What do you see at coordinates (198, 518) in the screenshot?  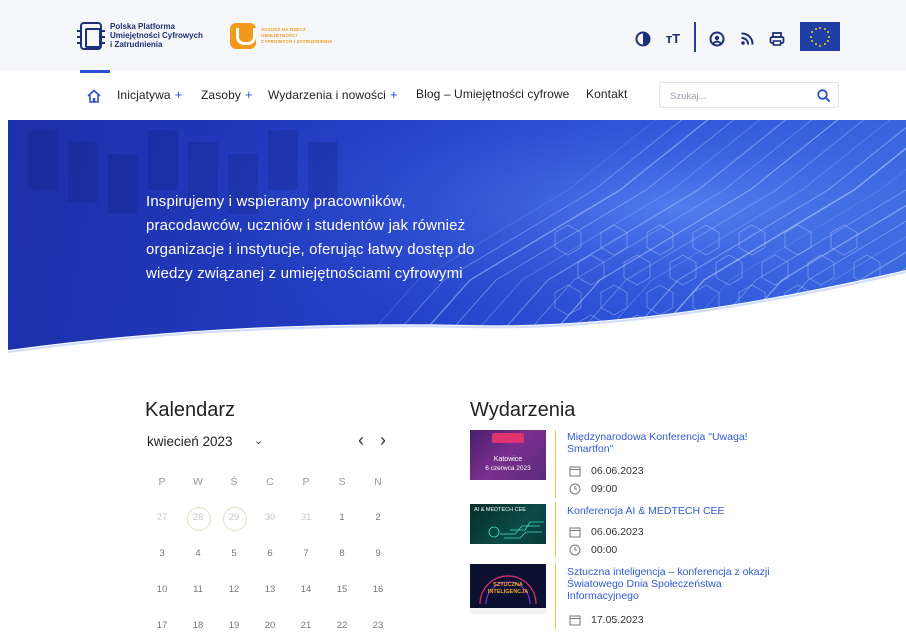 I see `calendar-day: 28` at bounding box center [198, 518].